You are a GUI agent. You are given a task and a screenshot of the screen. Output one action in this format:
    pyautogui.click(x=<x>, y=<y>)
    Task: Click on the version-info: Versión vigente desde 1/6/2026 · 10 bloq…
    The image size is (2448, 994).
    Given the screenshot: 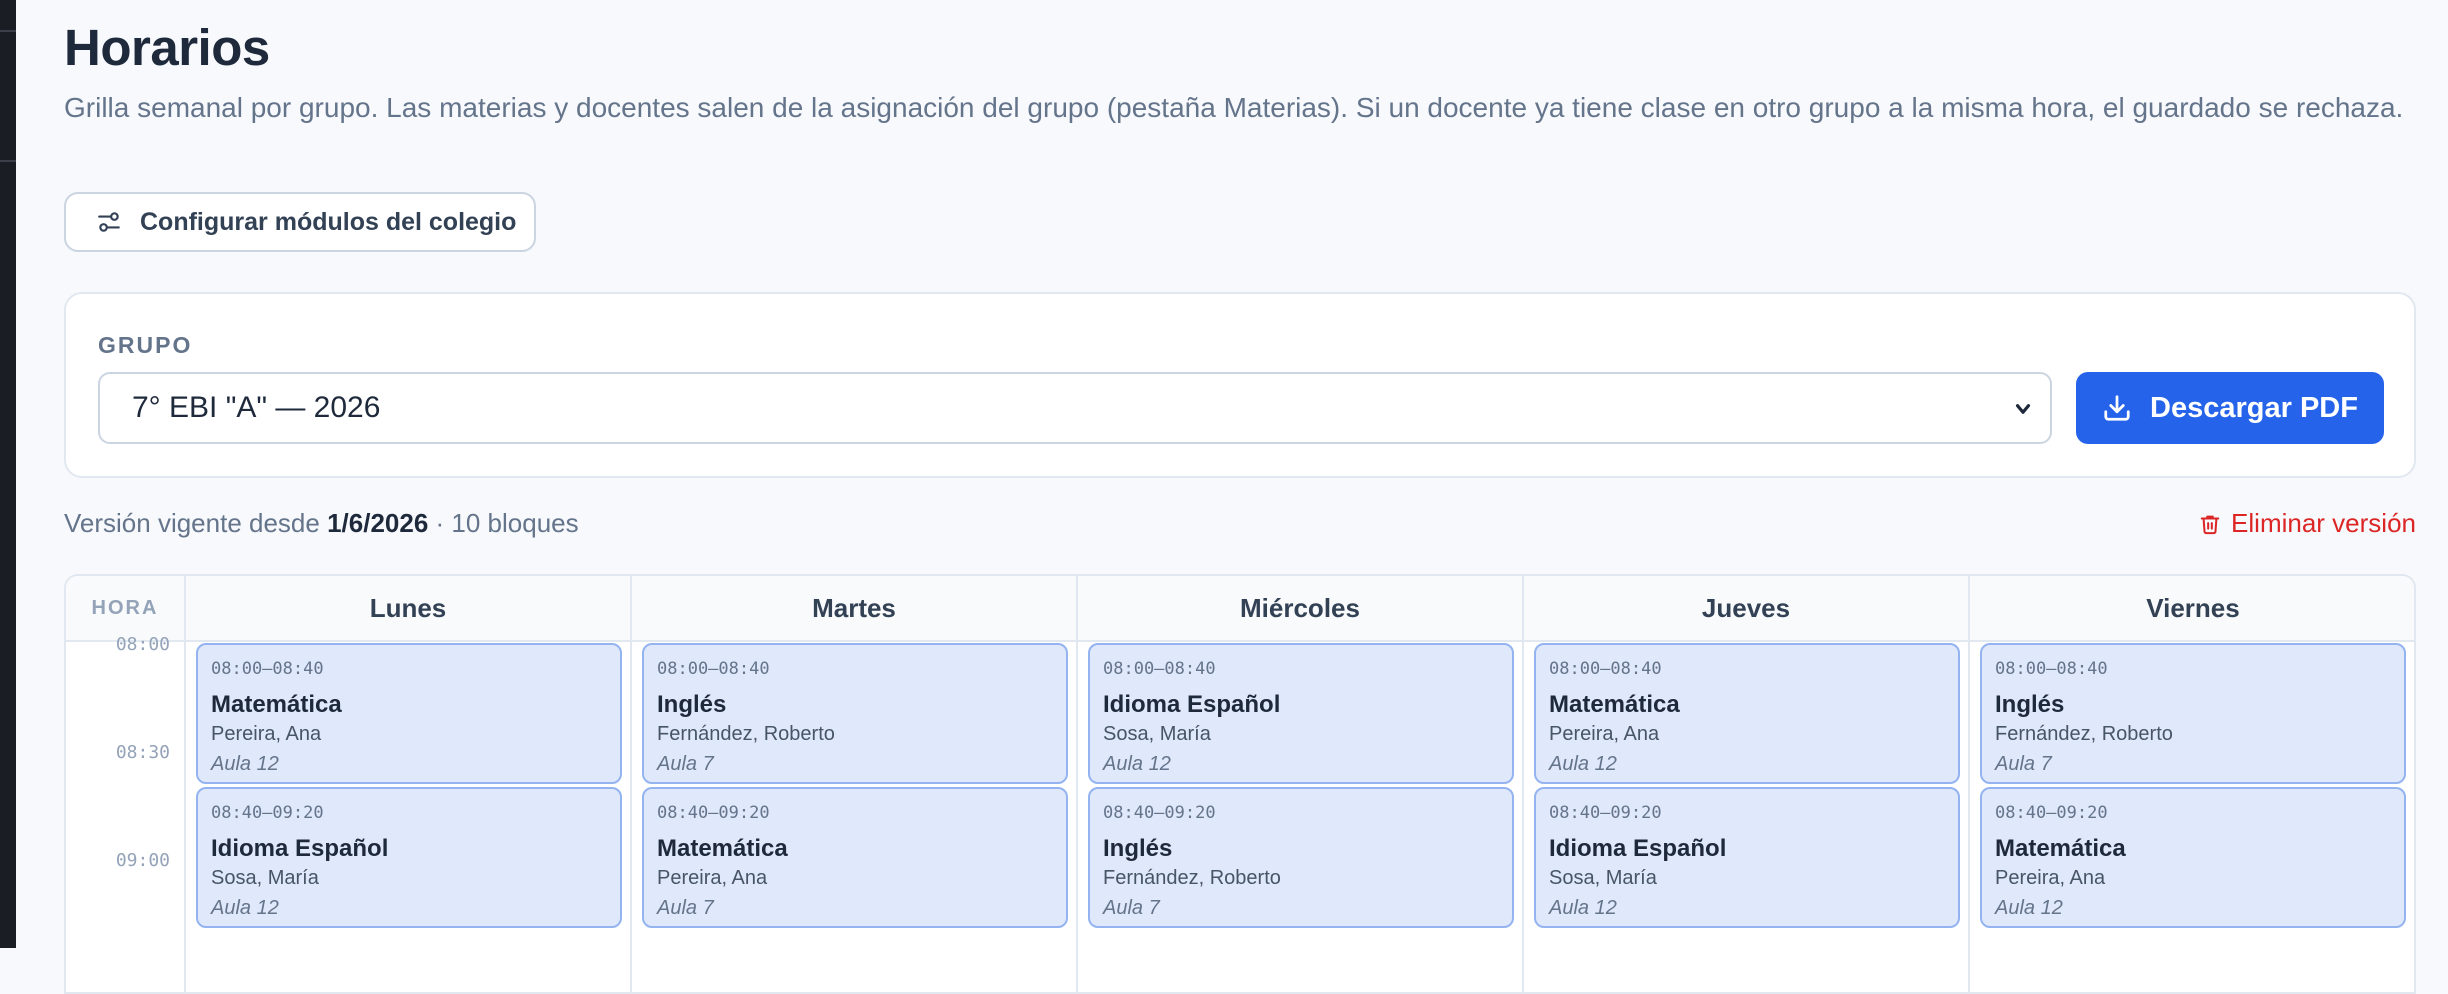 What is the action you would take?
    pyautogui.click(x=321, y=523)
    